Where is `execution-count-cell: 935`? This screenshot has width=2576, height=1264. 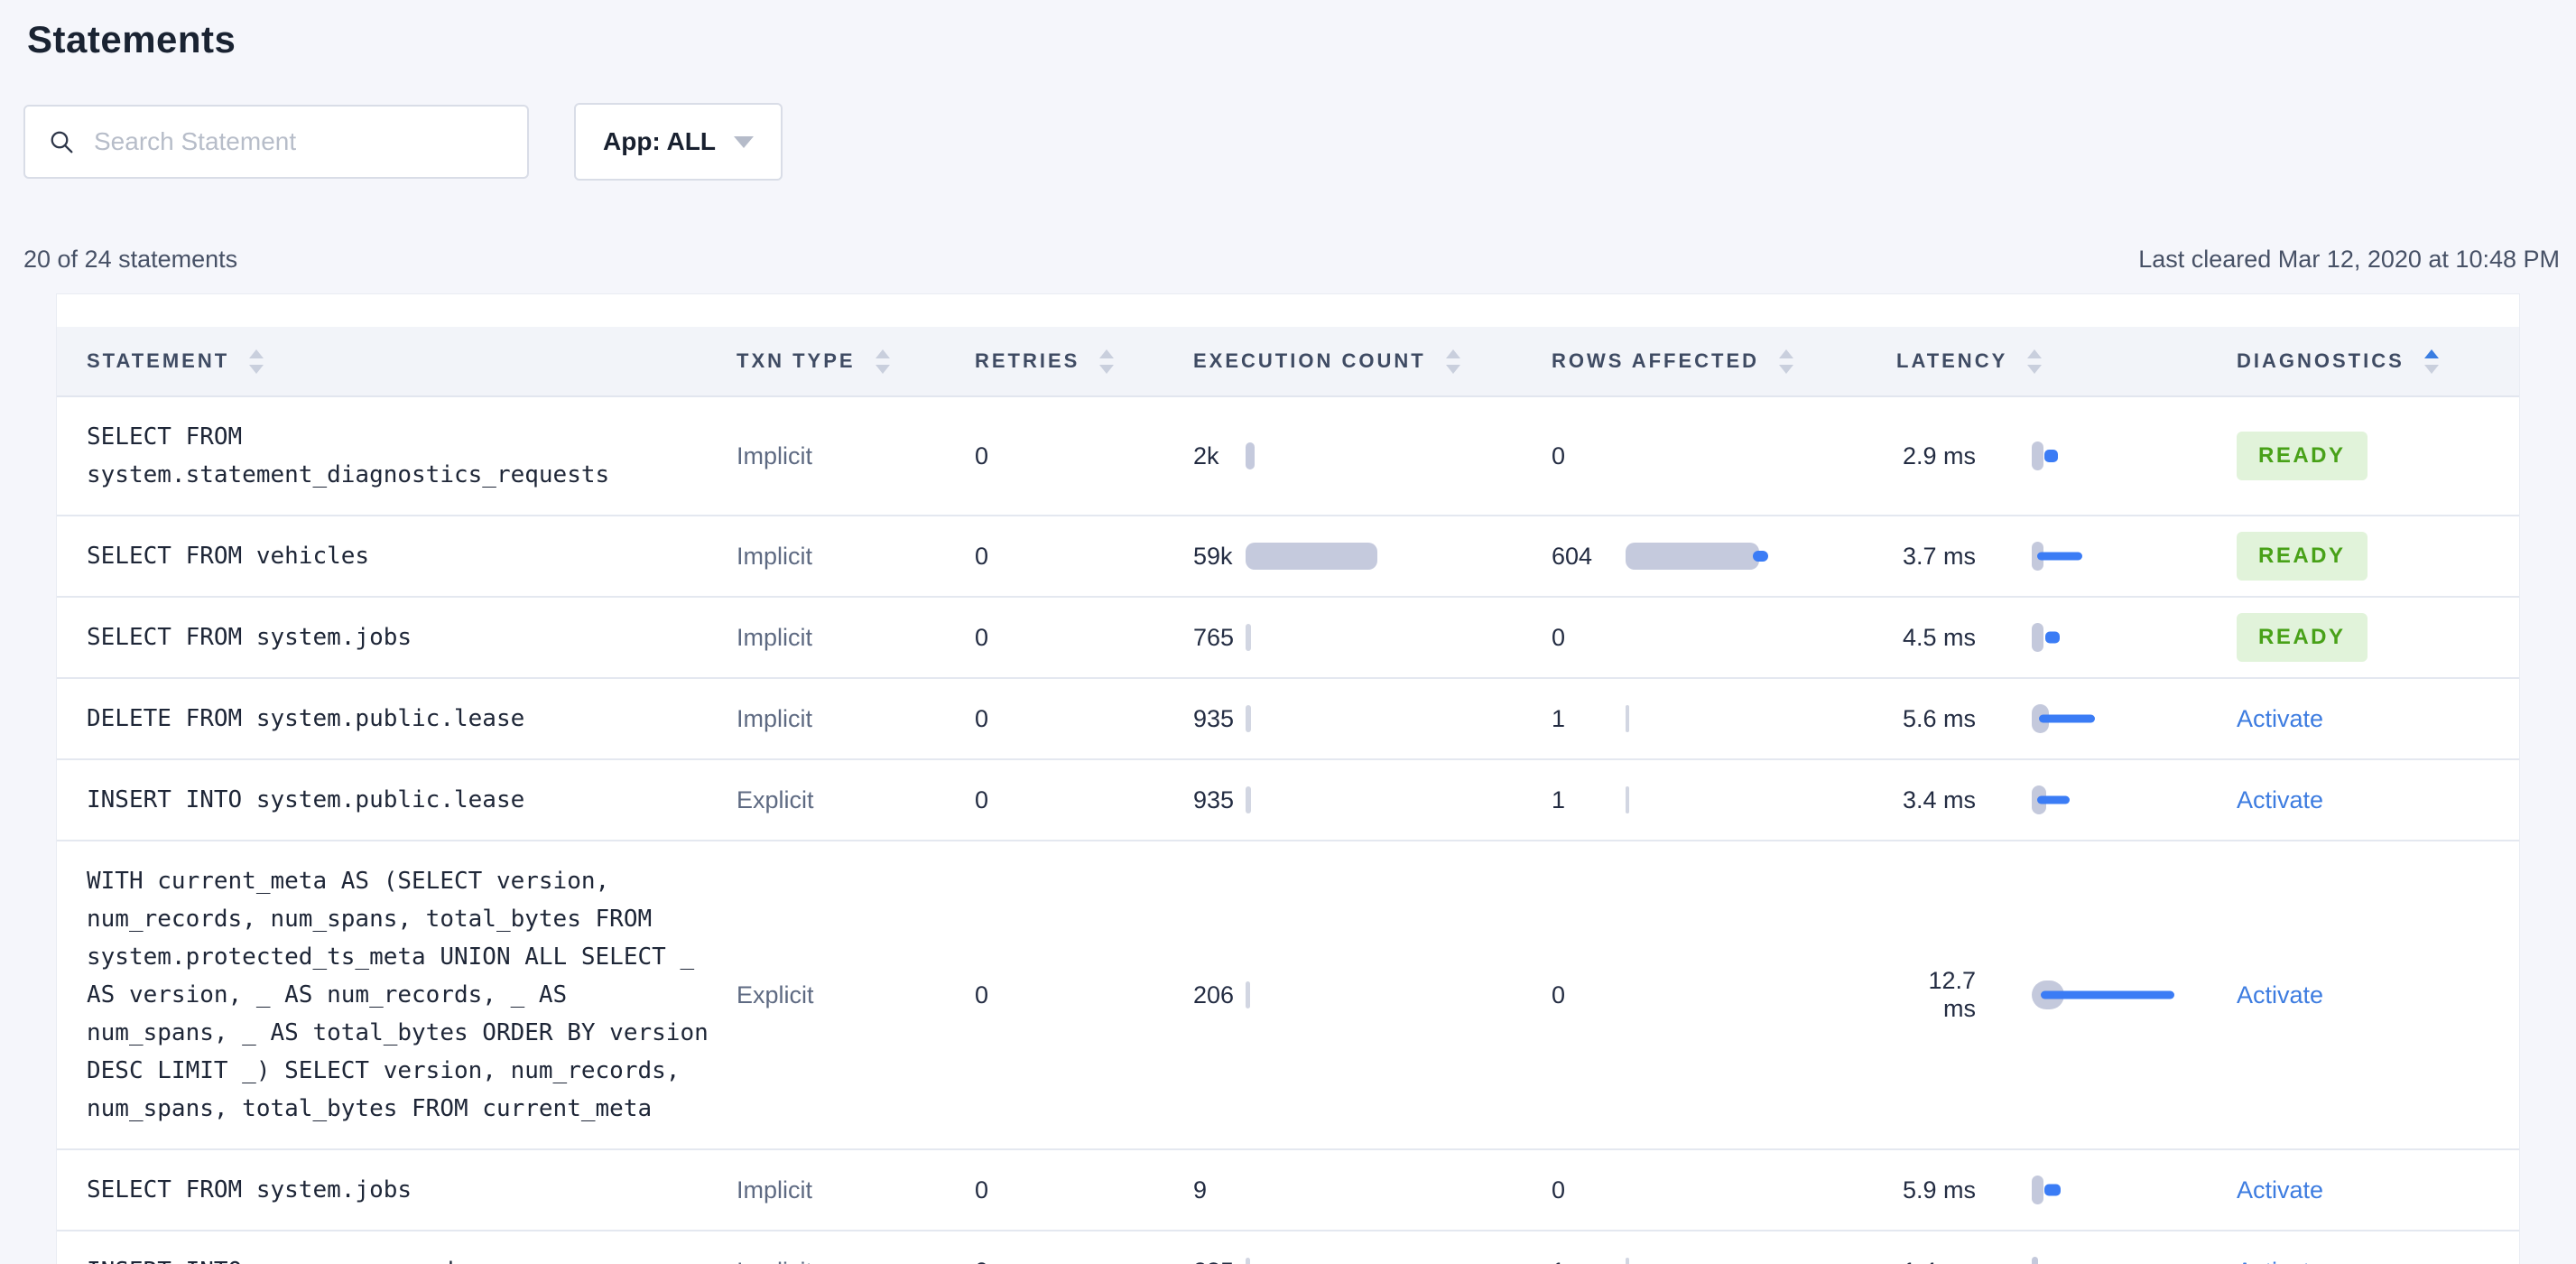
execution-count-cell: 935 is located at coordinates (1372, 800).